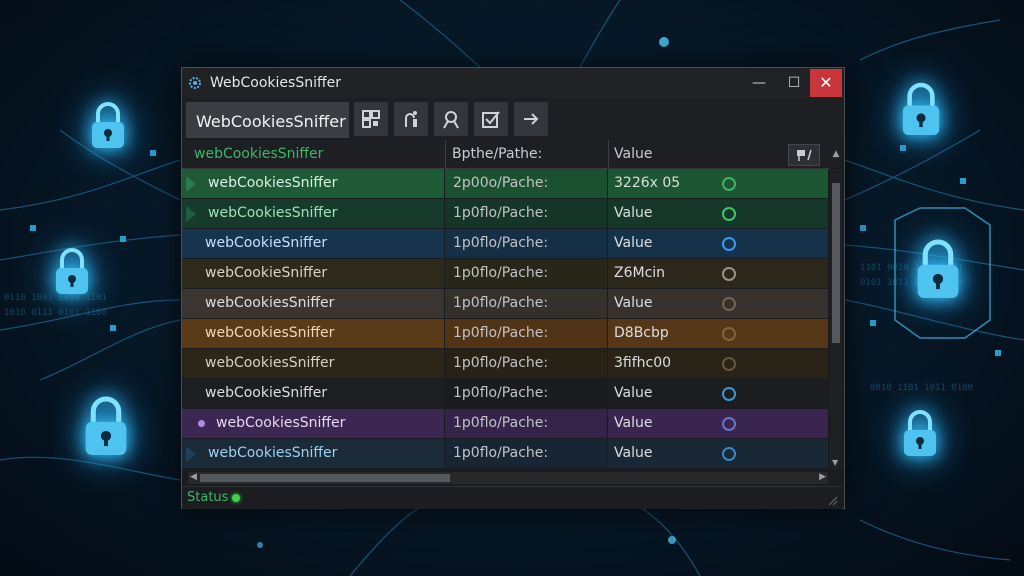 The image size is (1024, 576). I want to click on cell-value: Z6Mcin, so click(718, 273).